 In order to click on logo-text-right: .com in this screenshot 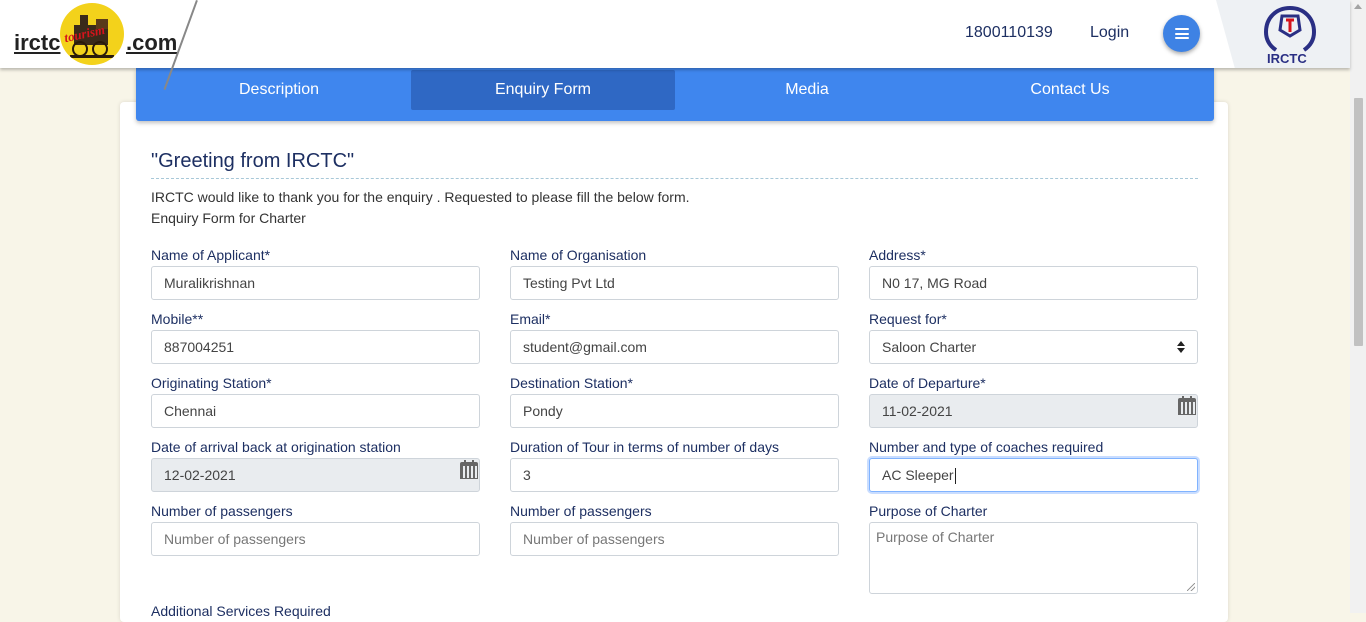, I will do `click(152, 42)`.